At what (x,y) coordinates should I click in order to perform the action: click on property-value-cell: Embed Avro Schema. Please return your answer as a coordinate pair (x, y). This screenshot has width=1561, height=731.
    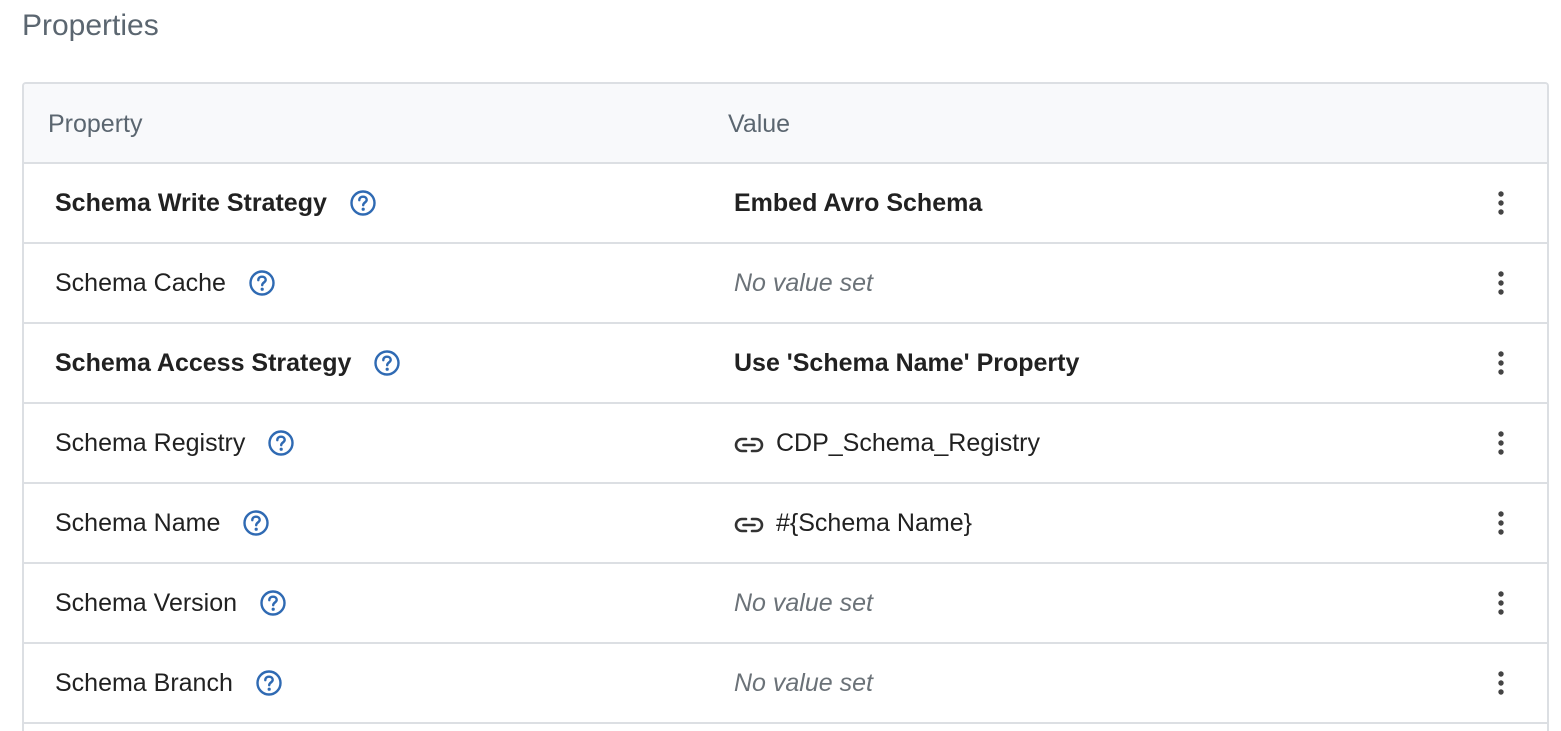
    Looking at the image, I should click on (858, 203).